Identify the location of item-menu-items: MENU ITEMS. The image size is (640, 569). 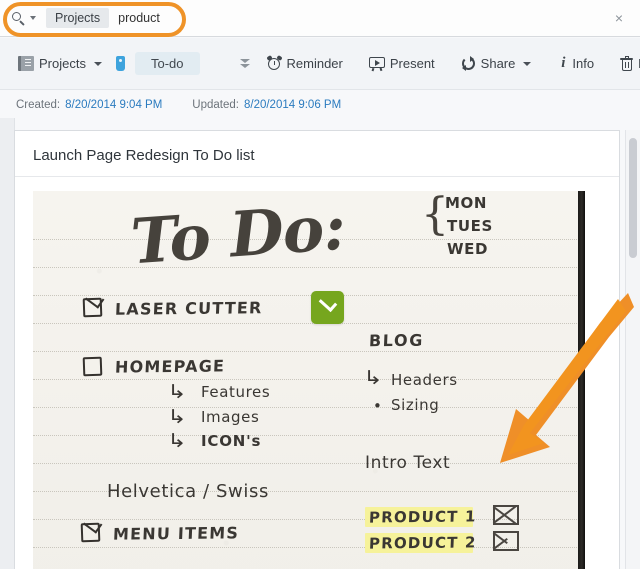
(176, 533).